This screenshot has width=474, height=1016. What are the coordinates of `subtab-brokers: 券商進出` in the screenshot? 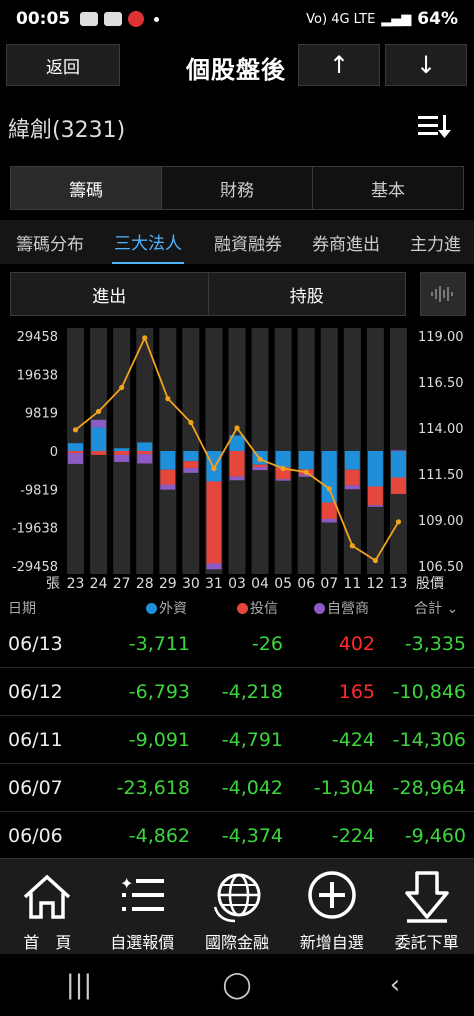 It's located at (338, 242).